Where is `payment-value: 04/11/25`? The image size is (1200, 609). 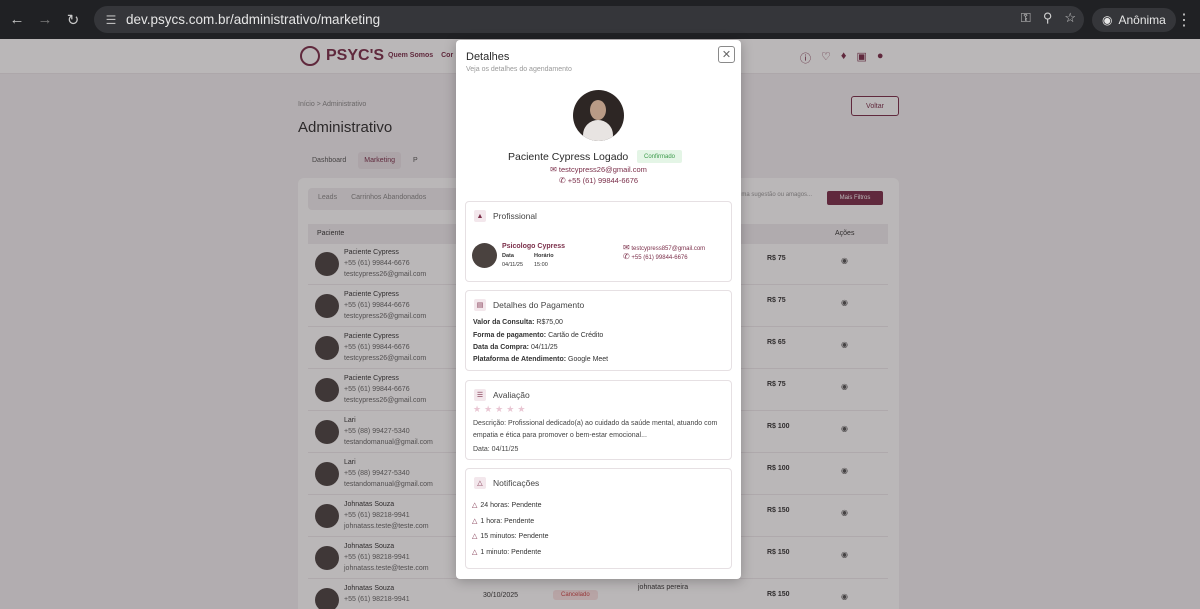 payment-value: 04/11/25 is located at coordinates (544, 347).